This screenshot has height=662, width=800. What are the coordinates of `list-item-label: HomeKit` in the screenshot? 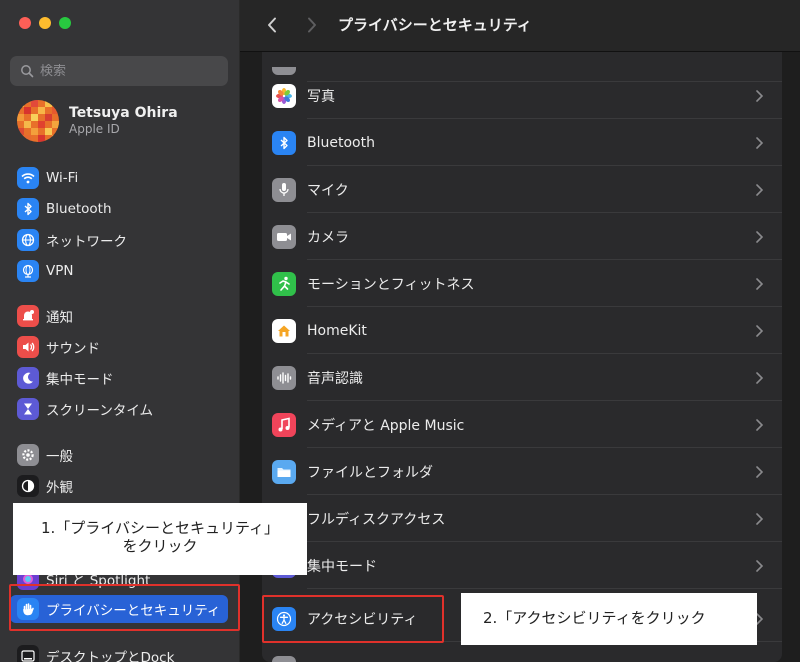 It's located at (337, 330).